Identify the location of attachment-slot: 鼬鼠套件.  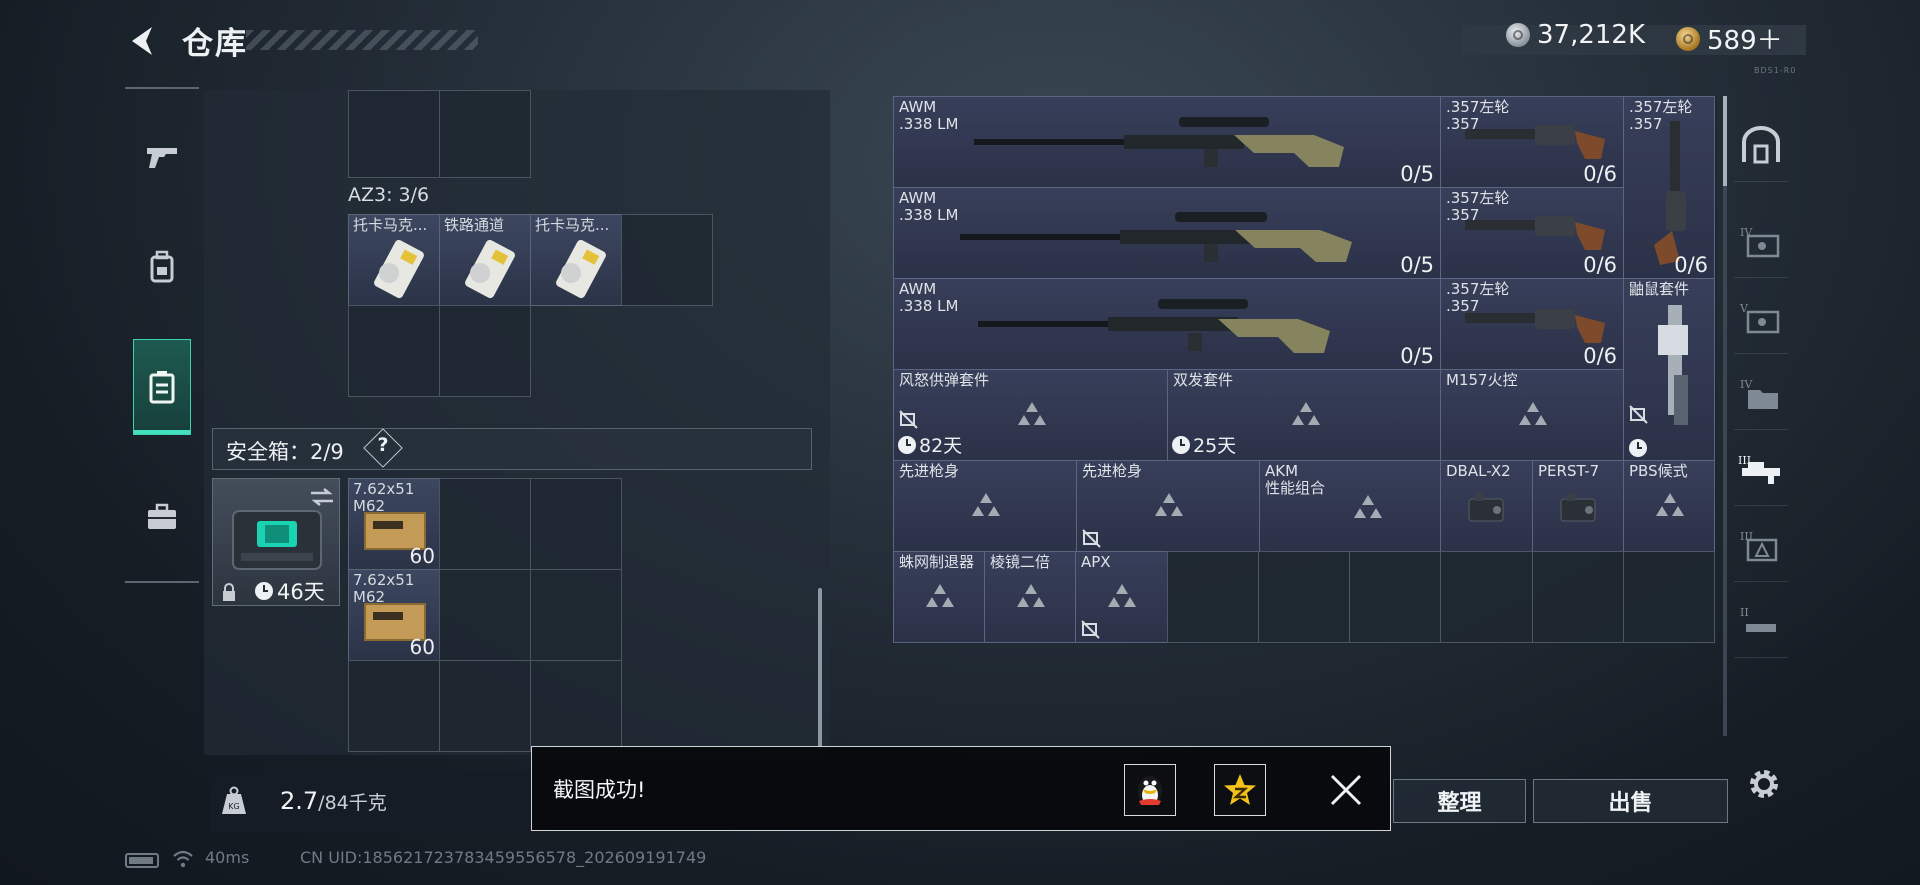
(1669, 369).